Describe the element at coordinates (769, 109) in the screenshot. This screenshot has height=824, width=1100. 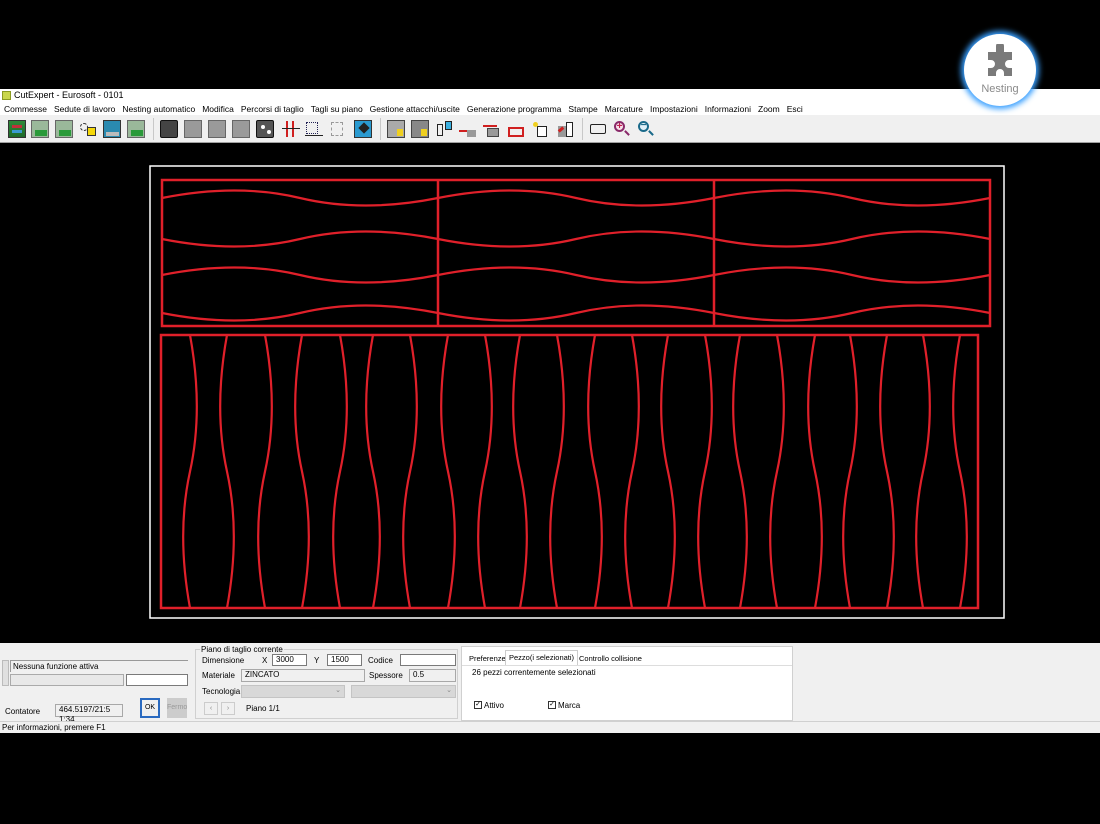
I see `menu-zoom: Zoom` at that location.